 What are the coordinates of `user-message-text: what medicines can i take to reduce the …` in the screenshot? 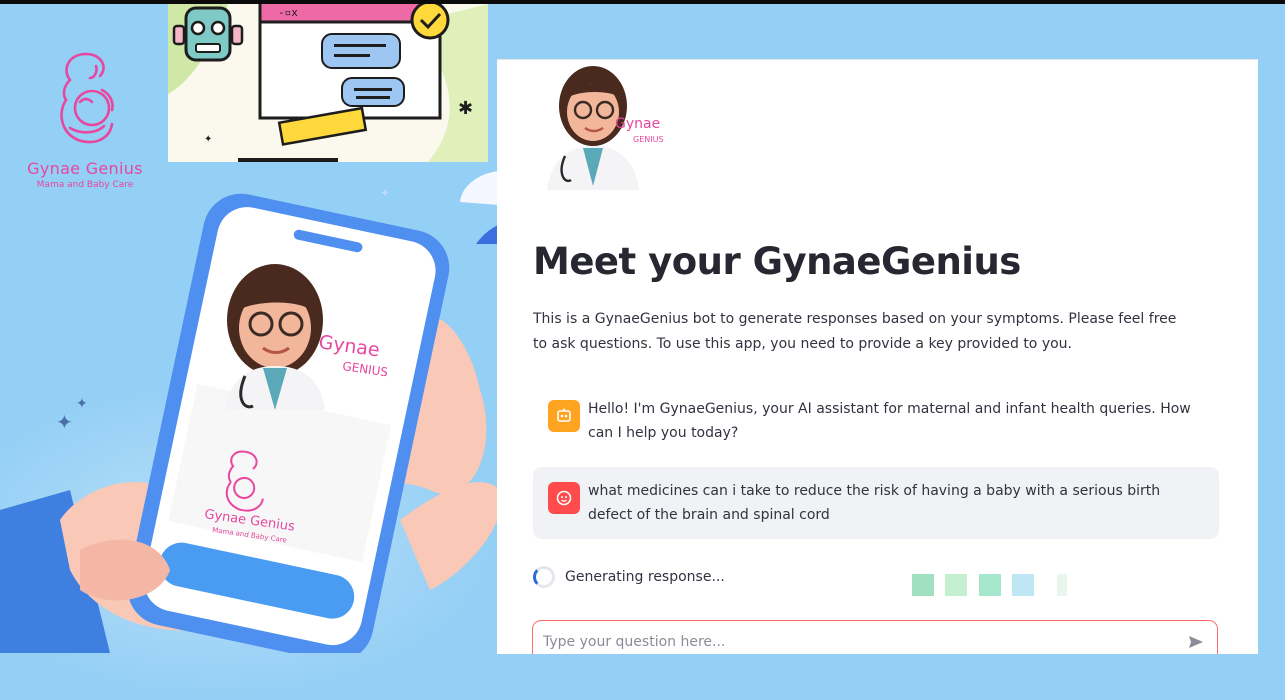 It's located at (874, 503).